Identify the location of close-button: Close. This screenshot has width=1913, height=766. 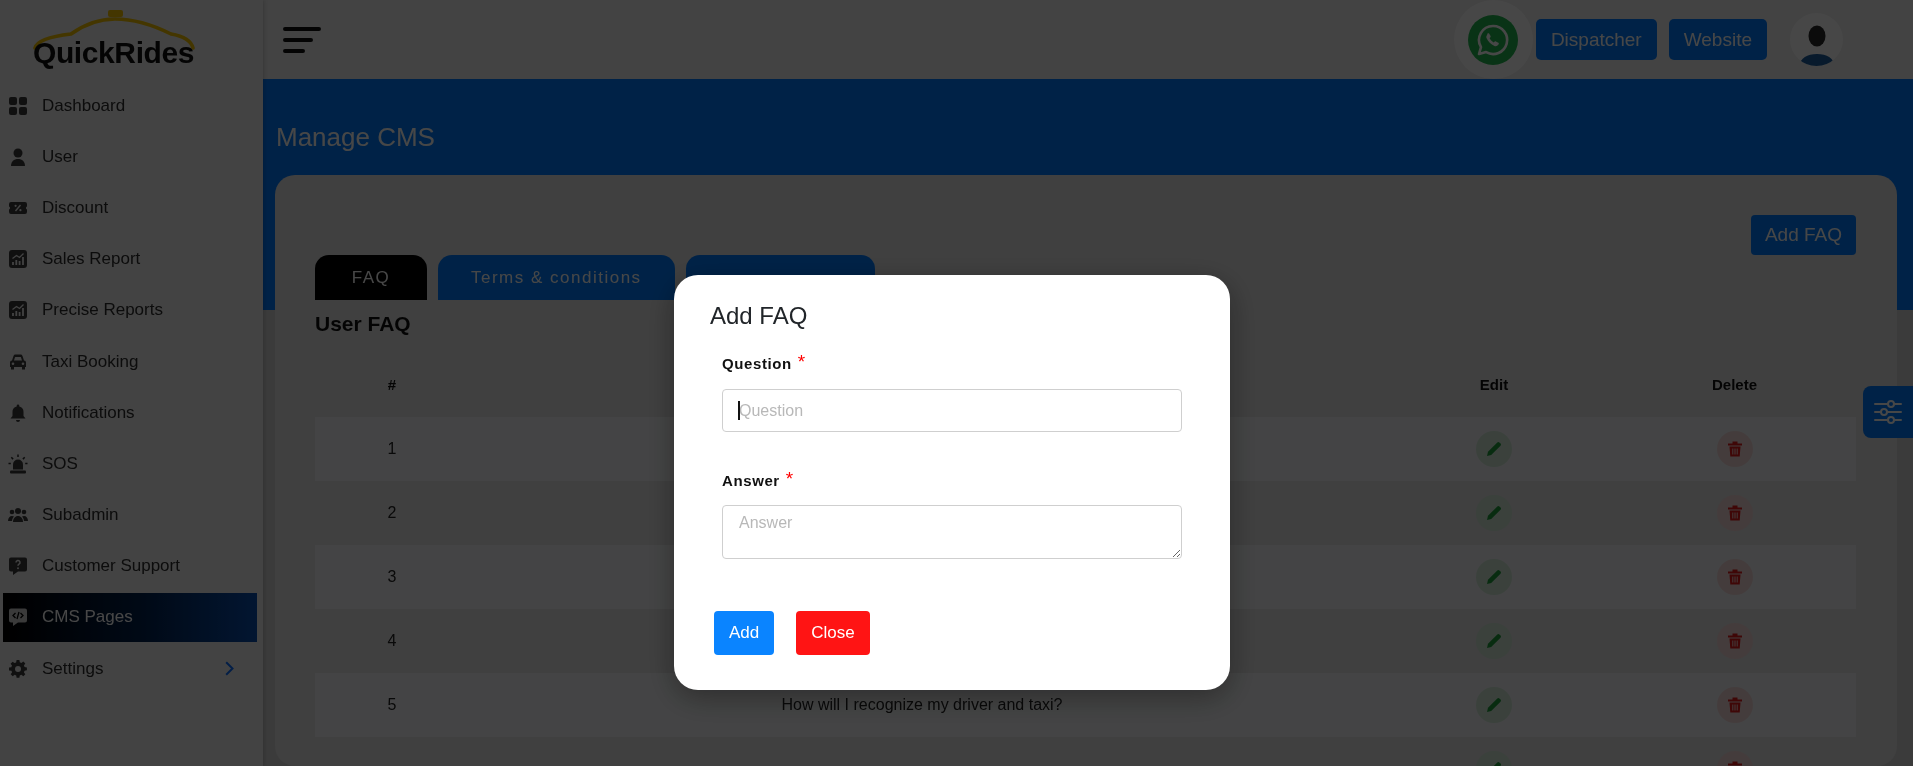
(833, 633).